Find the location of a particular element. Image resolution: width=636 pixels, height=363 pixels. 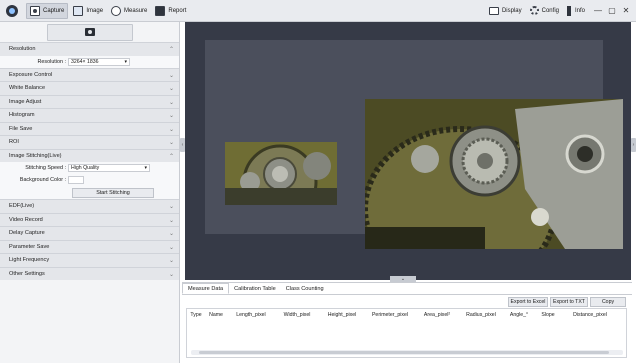

section-label: File Save is located at coordinates (21, 128).